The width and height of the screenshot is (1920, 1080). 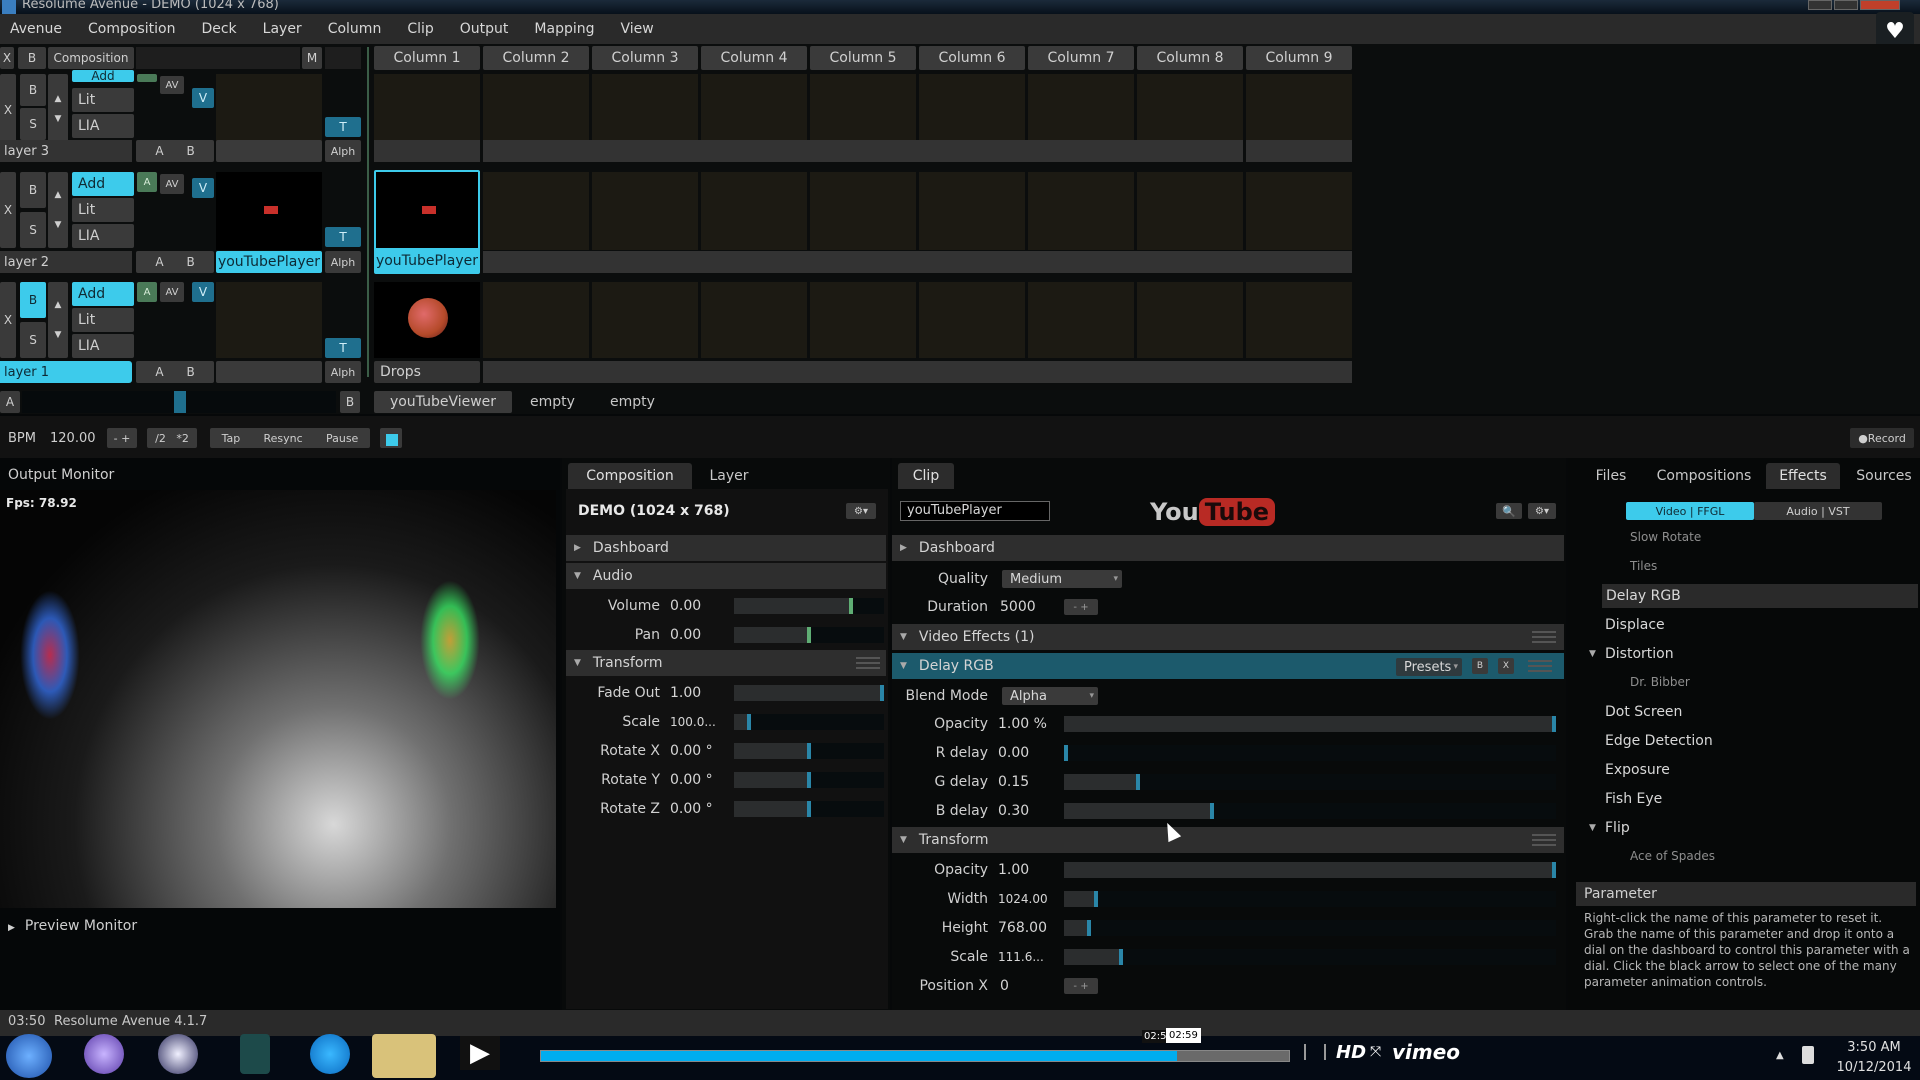 What do you see at coordinates (1228, 637) in the screenshot?
I see `video-effects-section: ▼ Video Effects (1)` at bounding box center [1228, 637].